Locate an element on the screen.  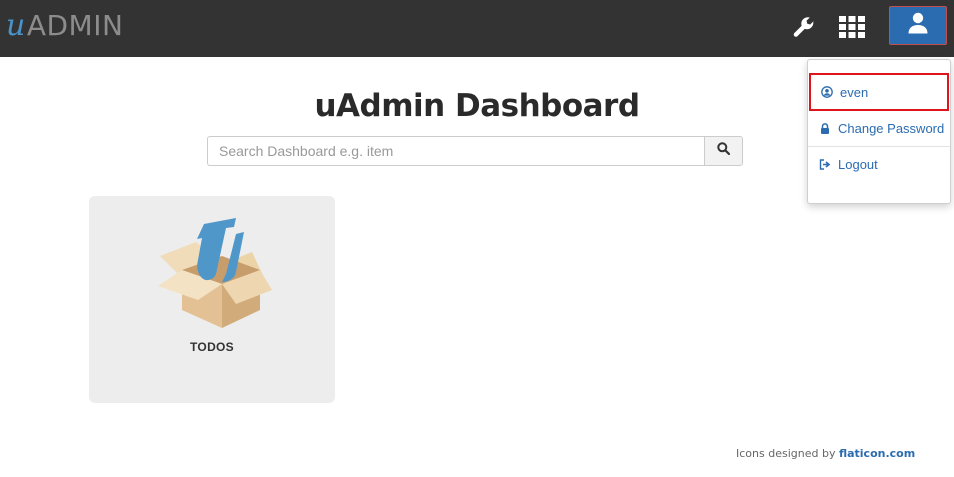
footer-text: Icons designed by is located at coordinates (787, 453).